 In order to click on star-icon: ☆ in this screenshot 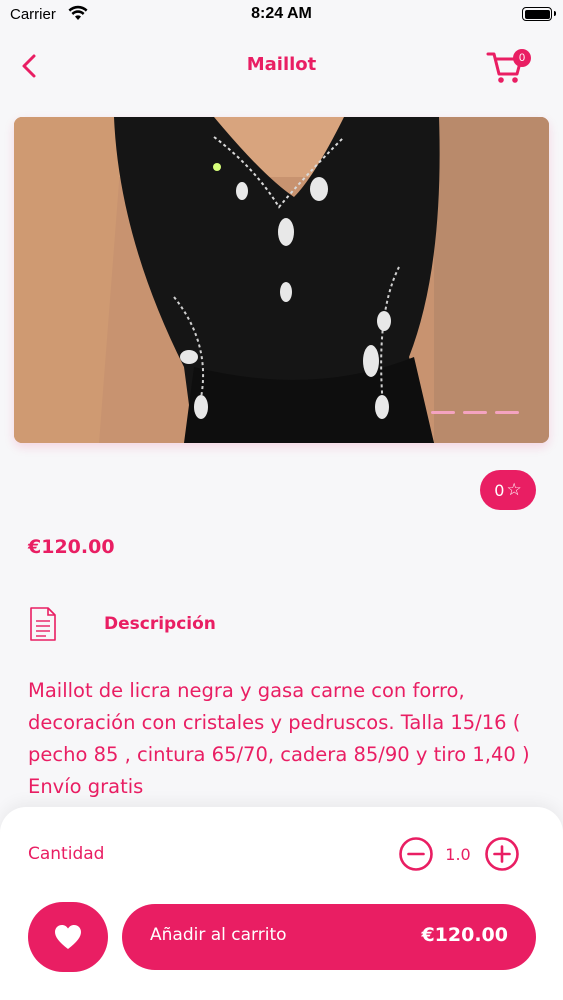, I will do `click(514, 490)`.